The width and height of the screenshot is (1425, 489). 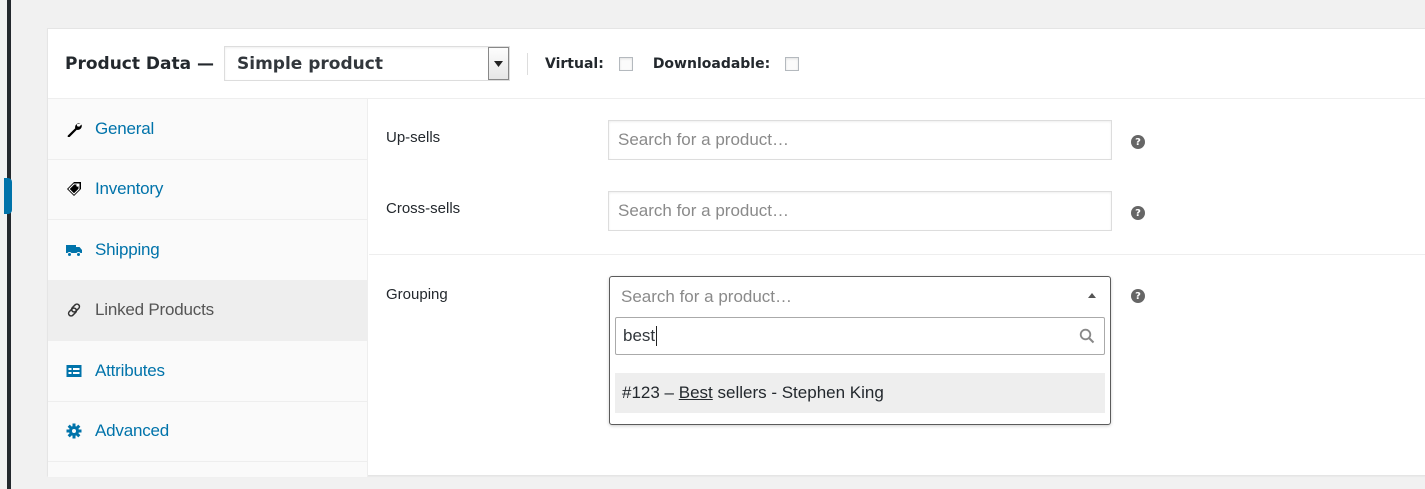 What do you see at coordinates (423, 208) in the screenshot?
I see `crosssells-label: Cross-sells` at bounding box center [423, 208].